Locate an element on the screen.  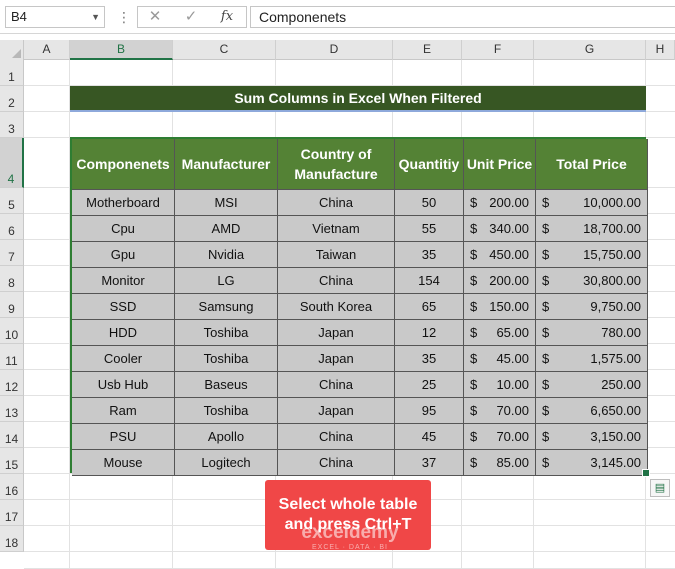
table-cell: $9,750.00 is located at coordinates (592, 307).